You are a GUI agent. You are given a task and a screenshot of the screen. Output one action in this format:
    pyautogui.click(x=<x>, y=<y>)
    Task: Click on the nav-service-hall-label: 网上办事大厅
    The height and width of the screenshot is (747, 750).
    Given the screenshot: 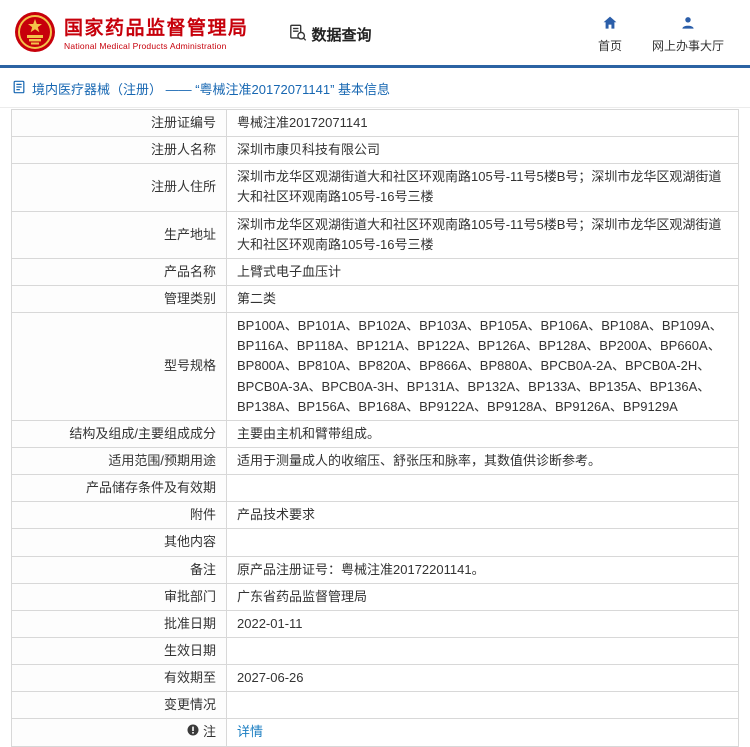 What is the action you would take?
    pyautogui.click(x=687, y=46)
    